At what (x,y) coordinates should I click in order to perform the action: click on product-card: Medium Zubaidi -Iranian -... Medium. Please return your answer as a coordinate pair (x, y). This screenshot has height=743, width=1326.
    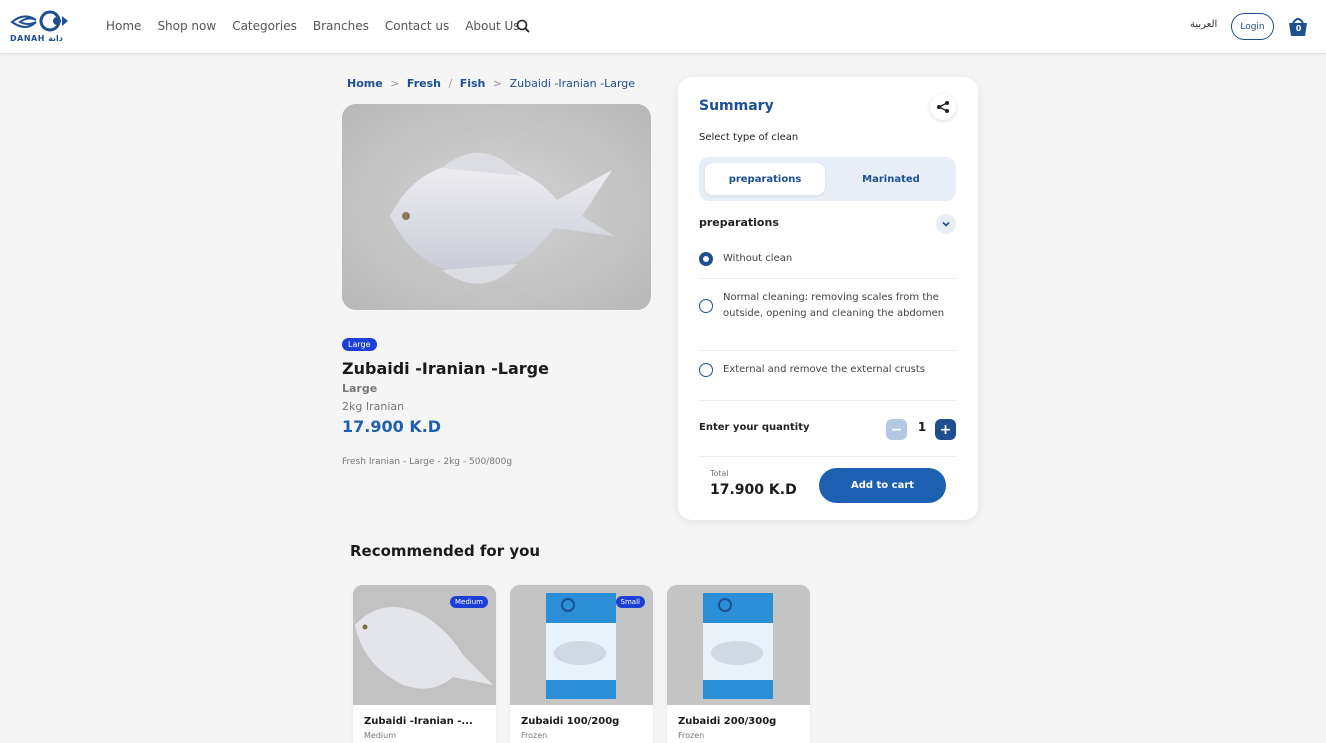
    Looking at the image, I should click on (424, 664).